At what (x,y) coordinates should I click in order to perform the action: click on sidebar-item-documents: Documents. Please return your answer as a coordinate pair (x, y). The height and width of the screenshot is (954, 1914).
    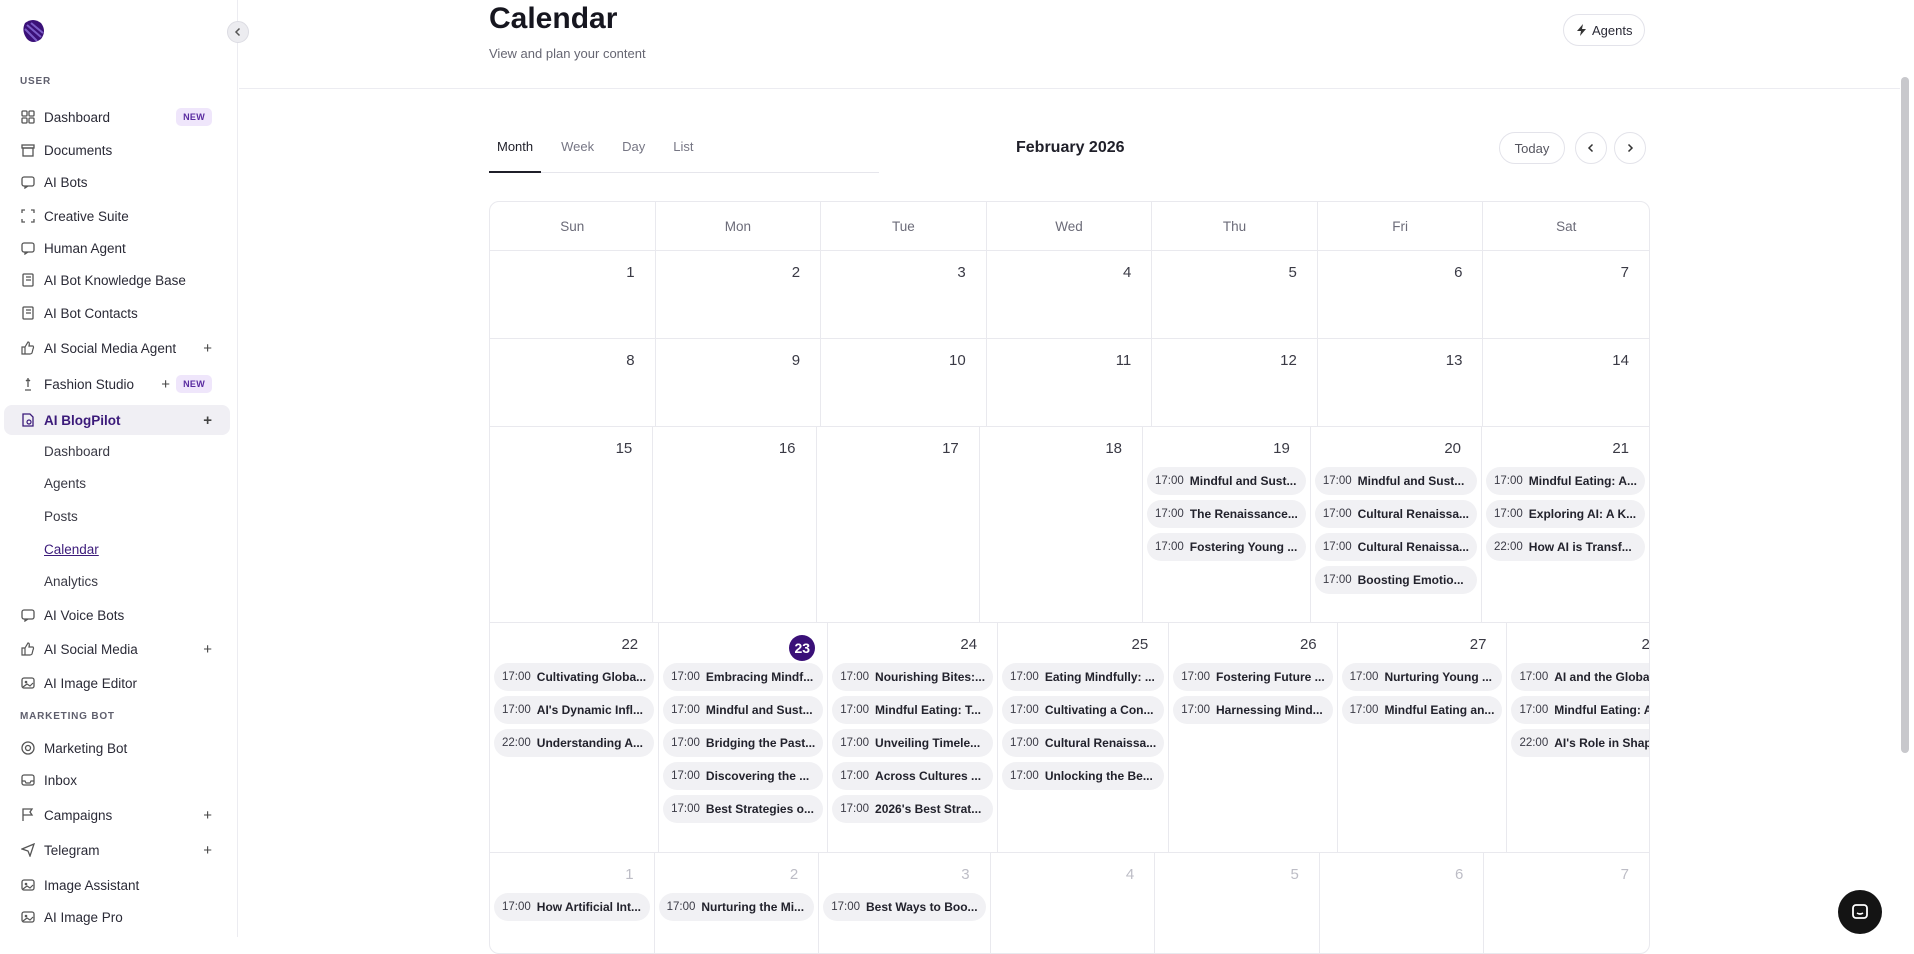
    Looking at the image, I should click on (117, 150).